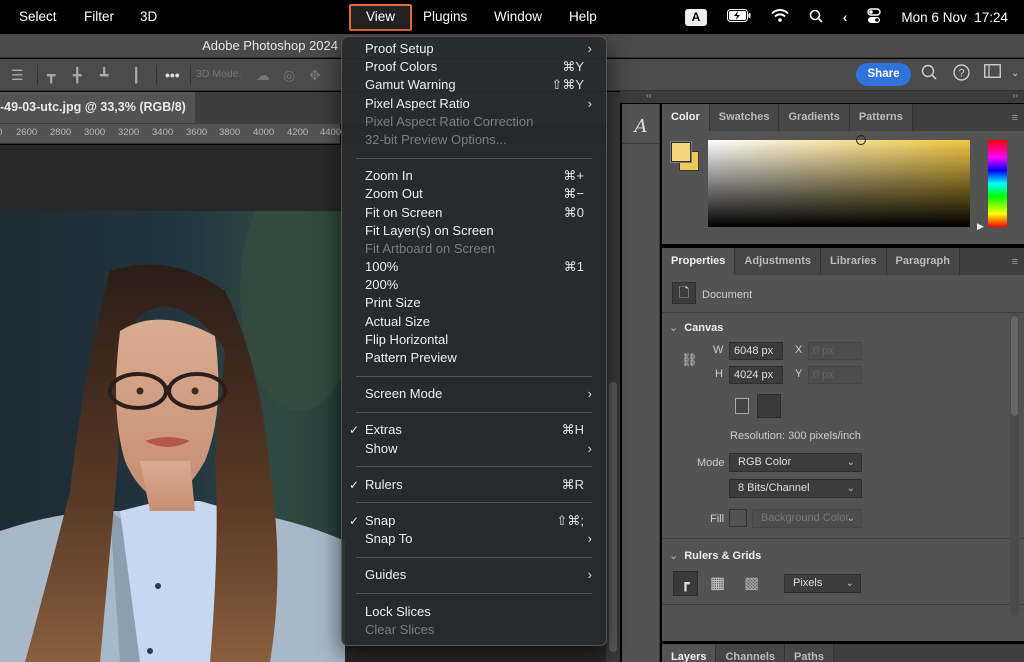 This screenshot has height=662, width=1024. What do you see at coordinates (474, 67) in the screenshot?
I see `menu-item-proof-colors: Proof Colors ⌘Y` at bounding box center [474, 67].